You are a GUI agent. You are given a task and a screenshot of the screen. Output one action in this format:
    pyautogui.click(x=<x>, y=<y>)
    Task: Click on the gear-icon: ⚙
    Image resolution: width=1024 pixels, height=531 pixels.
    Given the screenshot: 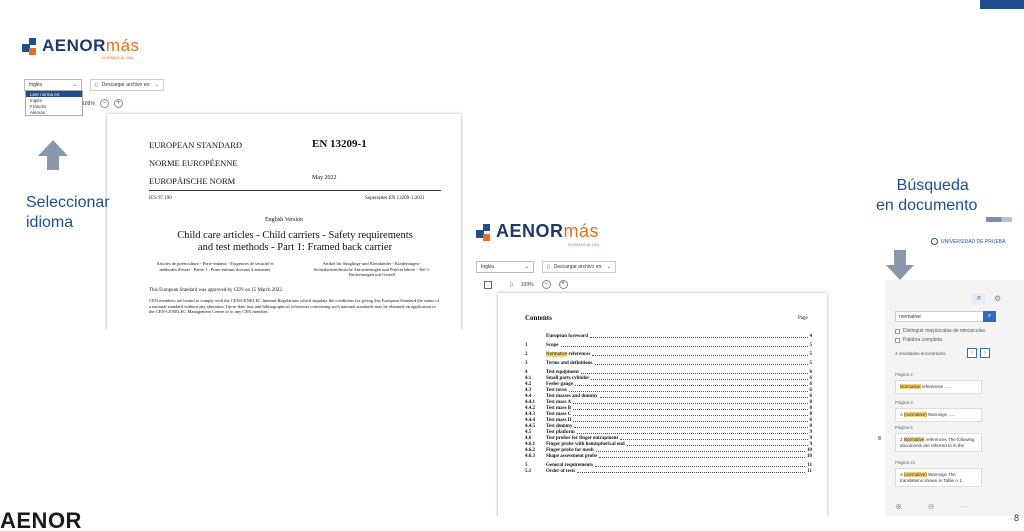 What is the action you would take?
    pyautogui.click(x=997, y=298)
    